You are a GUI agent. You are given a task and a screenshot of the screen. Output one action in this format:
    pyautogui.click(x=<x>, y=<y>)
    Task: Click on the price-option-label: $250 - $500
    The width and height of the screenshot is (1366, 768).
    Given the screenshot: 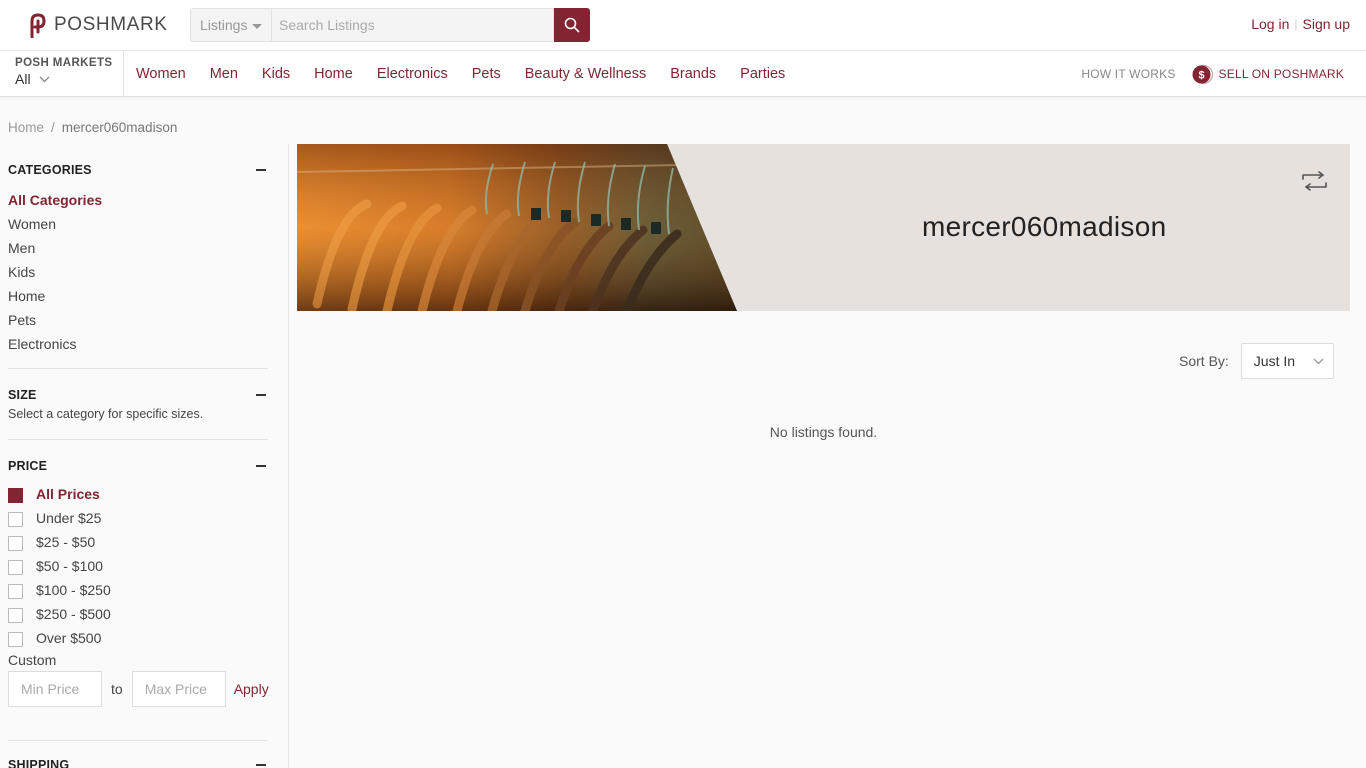 What is the action you would take?
    pyautogui.click(x=73, y=614)
    